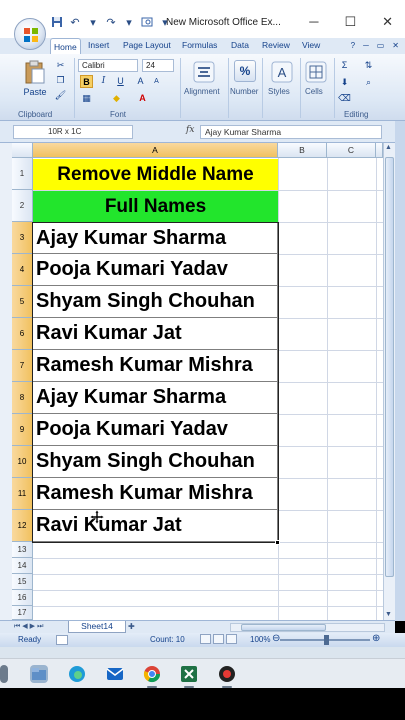  I want to click on bold-button: B, so click(86, 81).